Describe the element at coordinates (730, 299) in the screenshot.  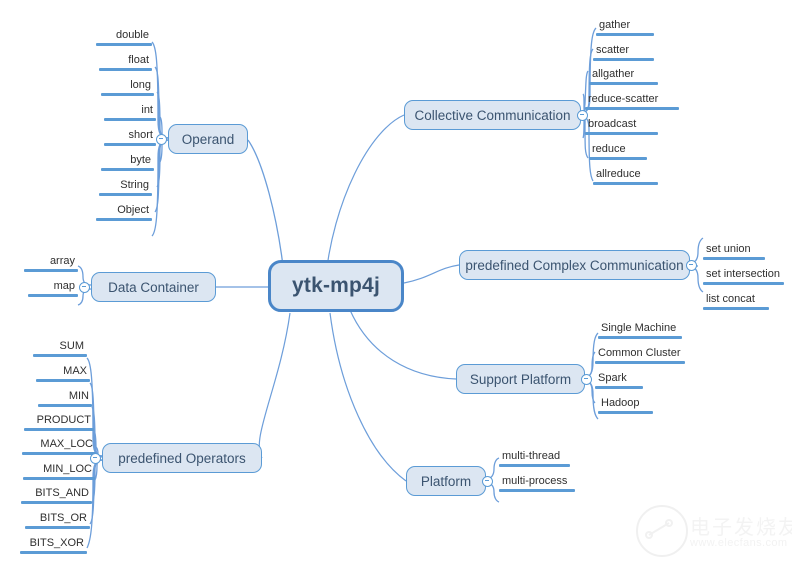
I see `leaf-label: list concat` at that location.